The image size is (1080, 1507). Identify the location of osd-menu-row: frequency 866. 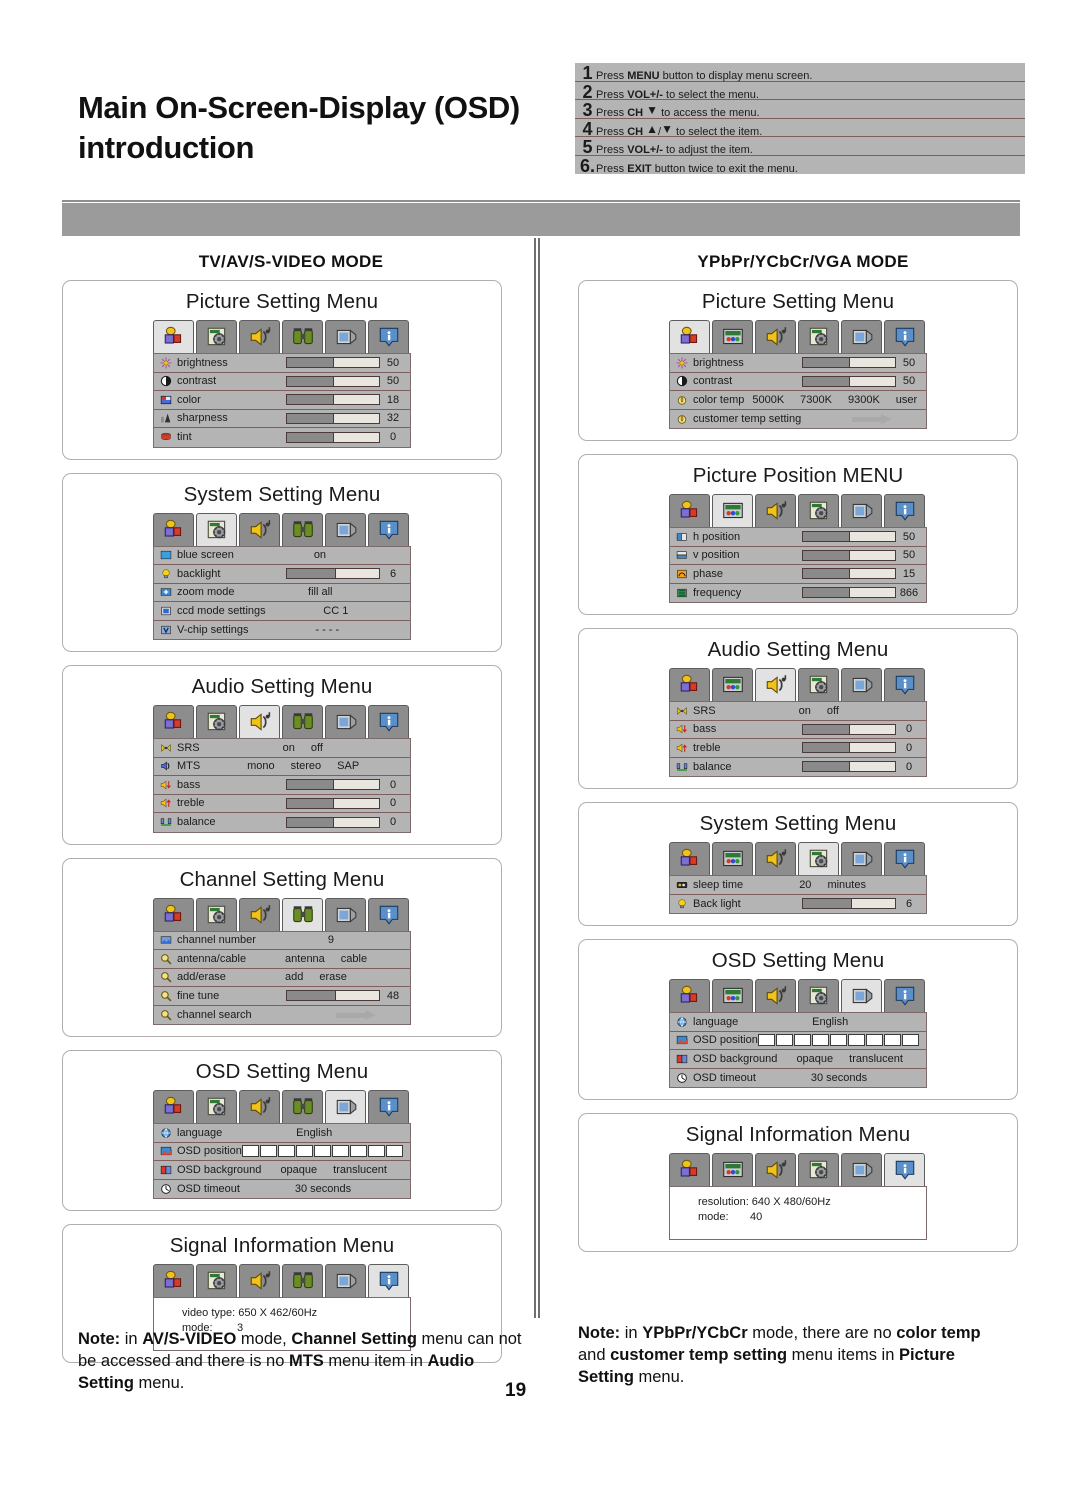
(798, 592).